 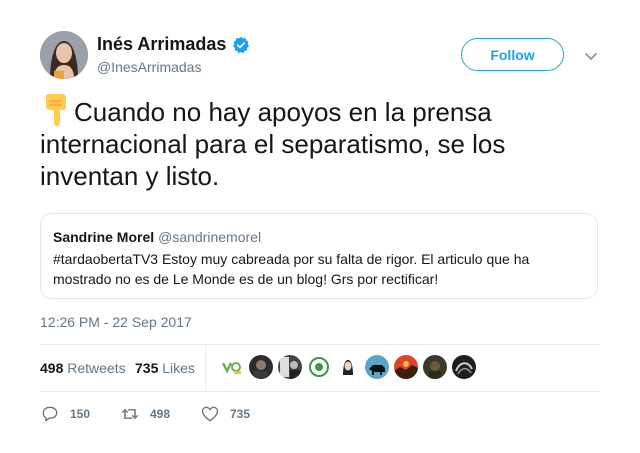 I want to click on chevron-down-icon, so click(x=591, y=55).